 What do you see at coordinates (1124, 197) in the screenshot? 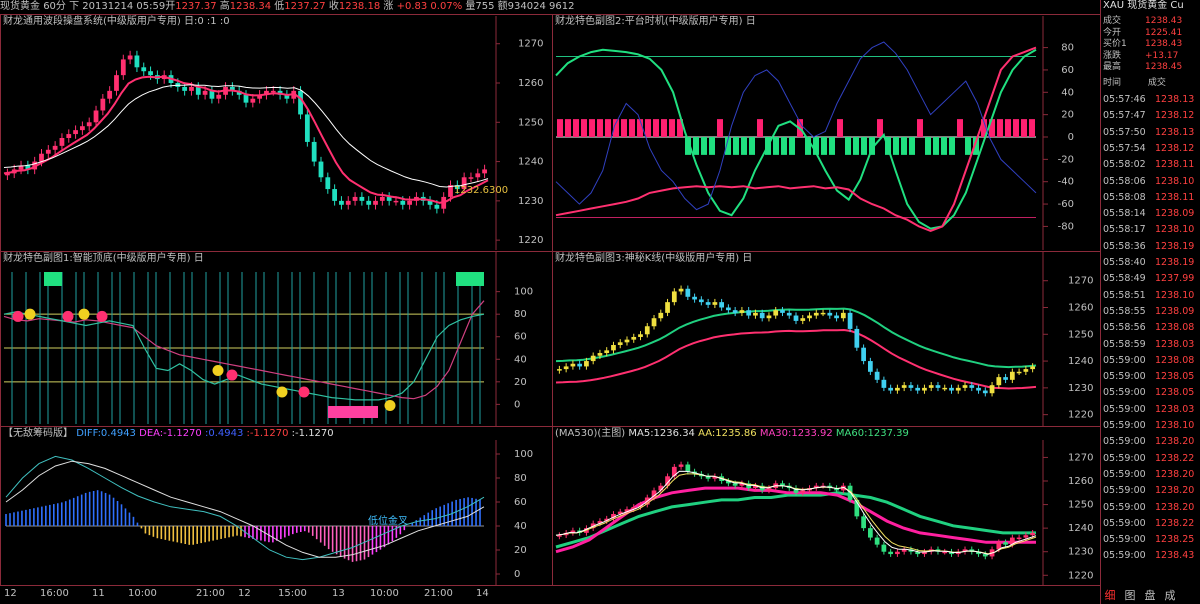
I see `trade-time: 05:58:08` at bounding box center [1124, 197].